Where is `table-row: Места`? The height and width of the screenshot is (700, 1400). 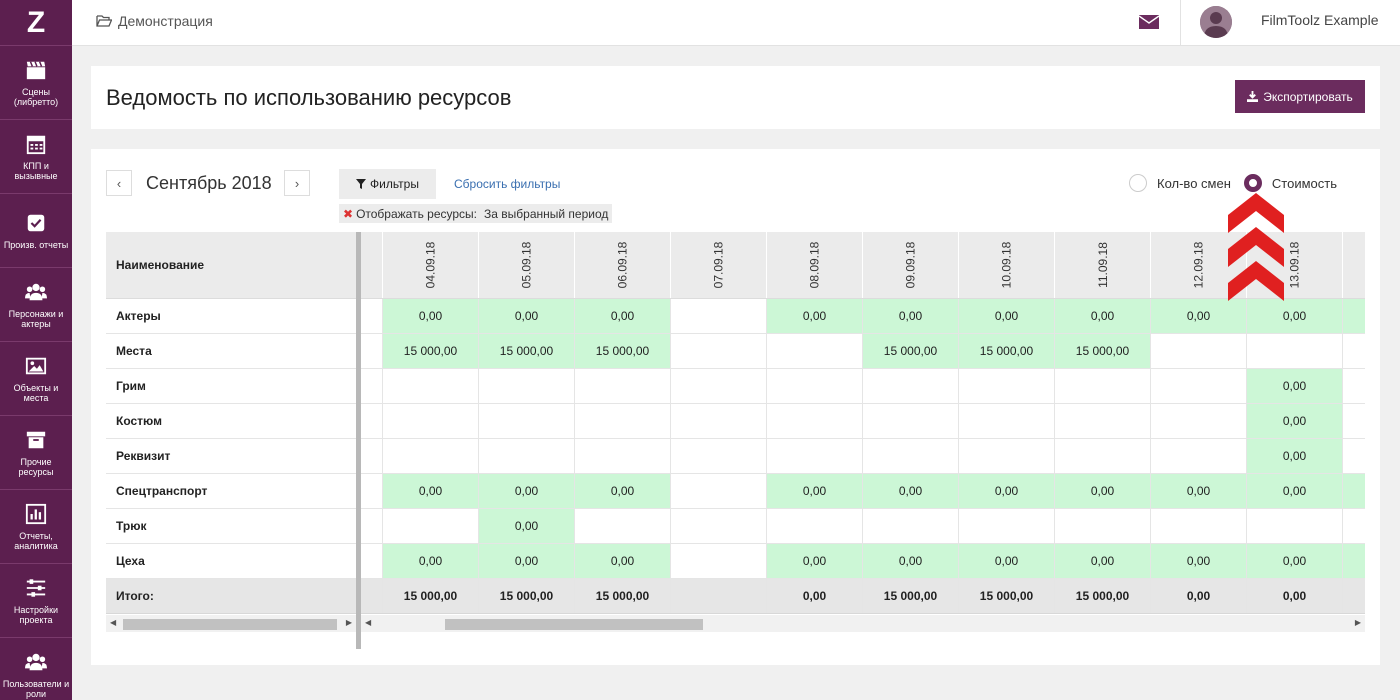
table-row: Места is located at coordinates (231, 351).